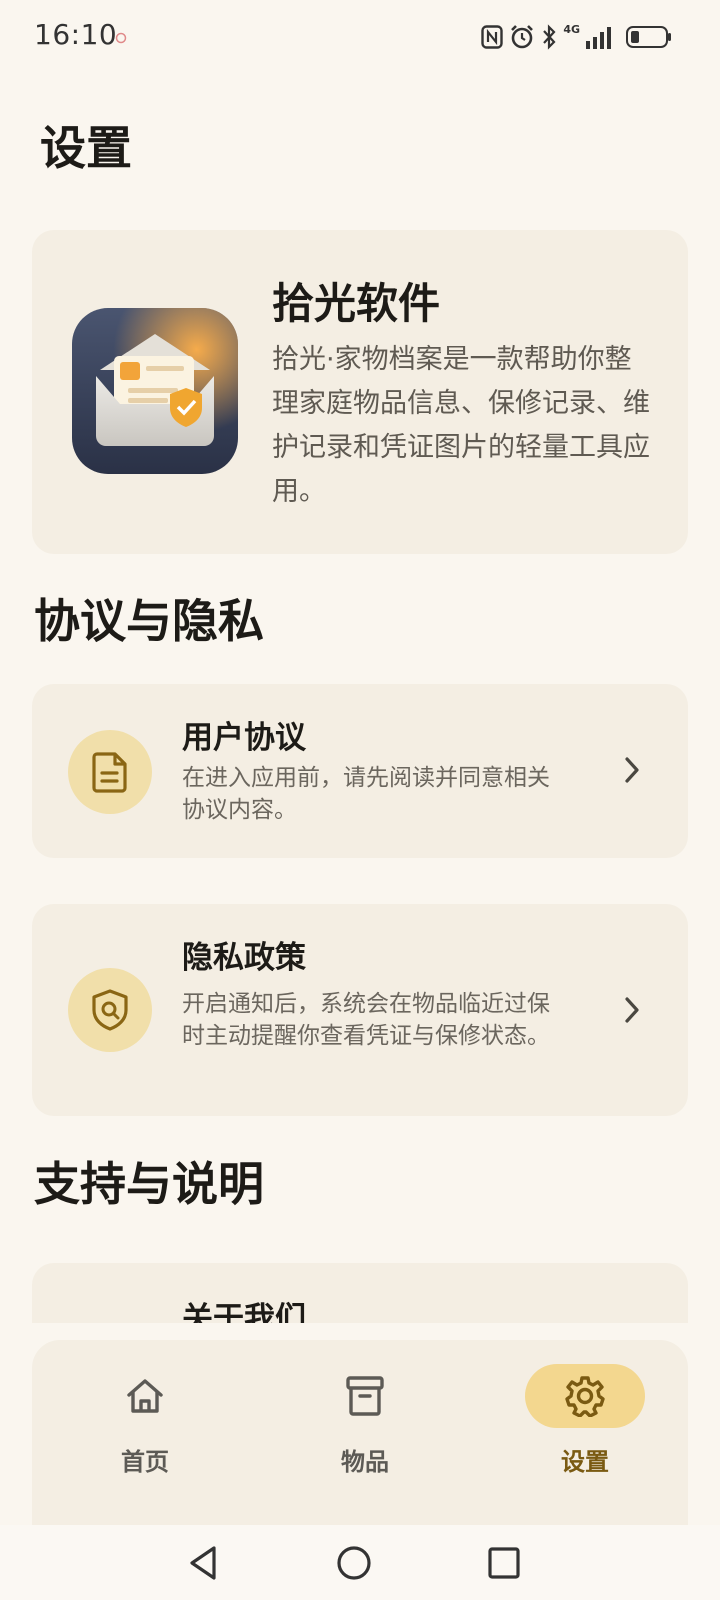  I want to click on privacy-policy-desc: 开启通知后，系统会在物品临近过保时主动提醒你查看凭证与保修状态。, so click(366, 1020).